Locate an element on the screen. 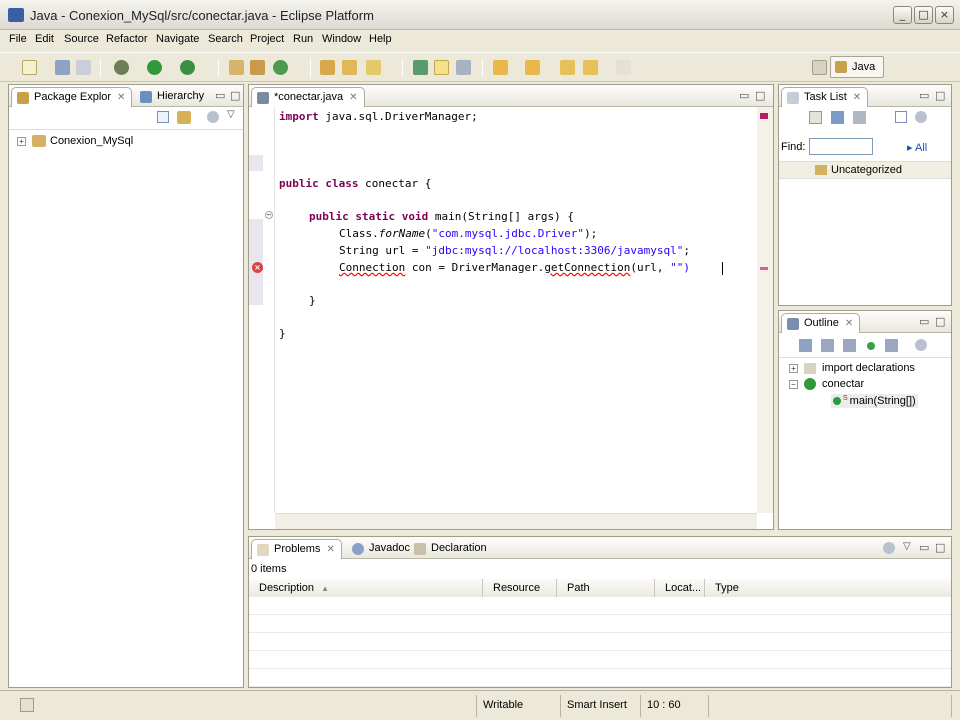  vertical-scrollbar is located at coordinates (765, 310).